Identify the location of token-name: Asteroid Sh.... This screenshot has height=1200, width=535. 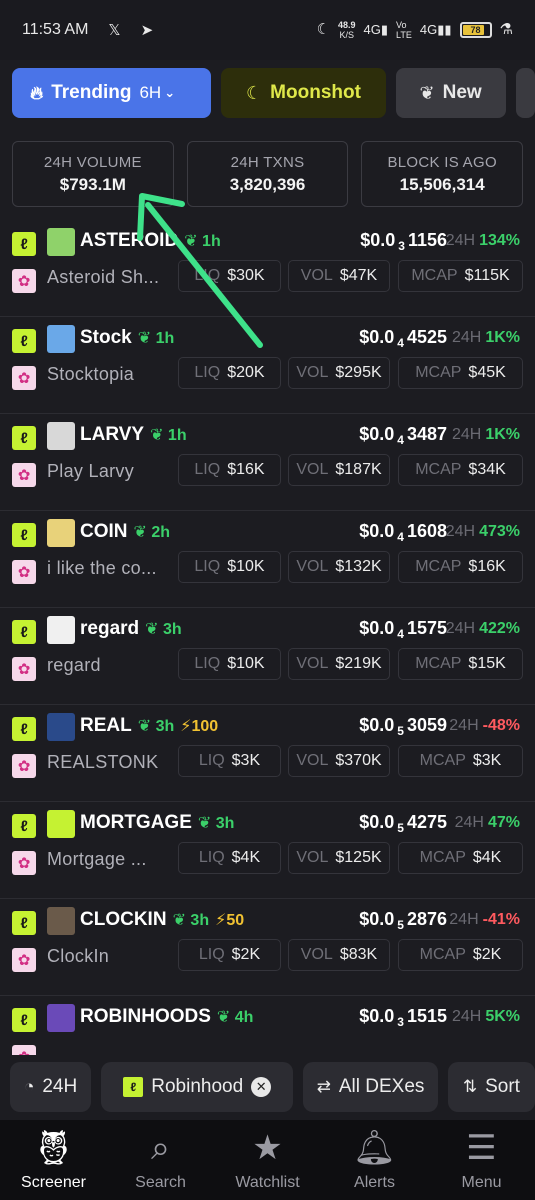
(103, 277).